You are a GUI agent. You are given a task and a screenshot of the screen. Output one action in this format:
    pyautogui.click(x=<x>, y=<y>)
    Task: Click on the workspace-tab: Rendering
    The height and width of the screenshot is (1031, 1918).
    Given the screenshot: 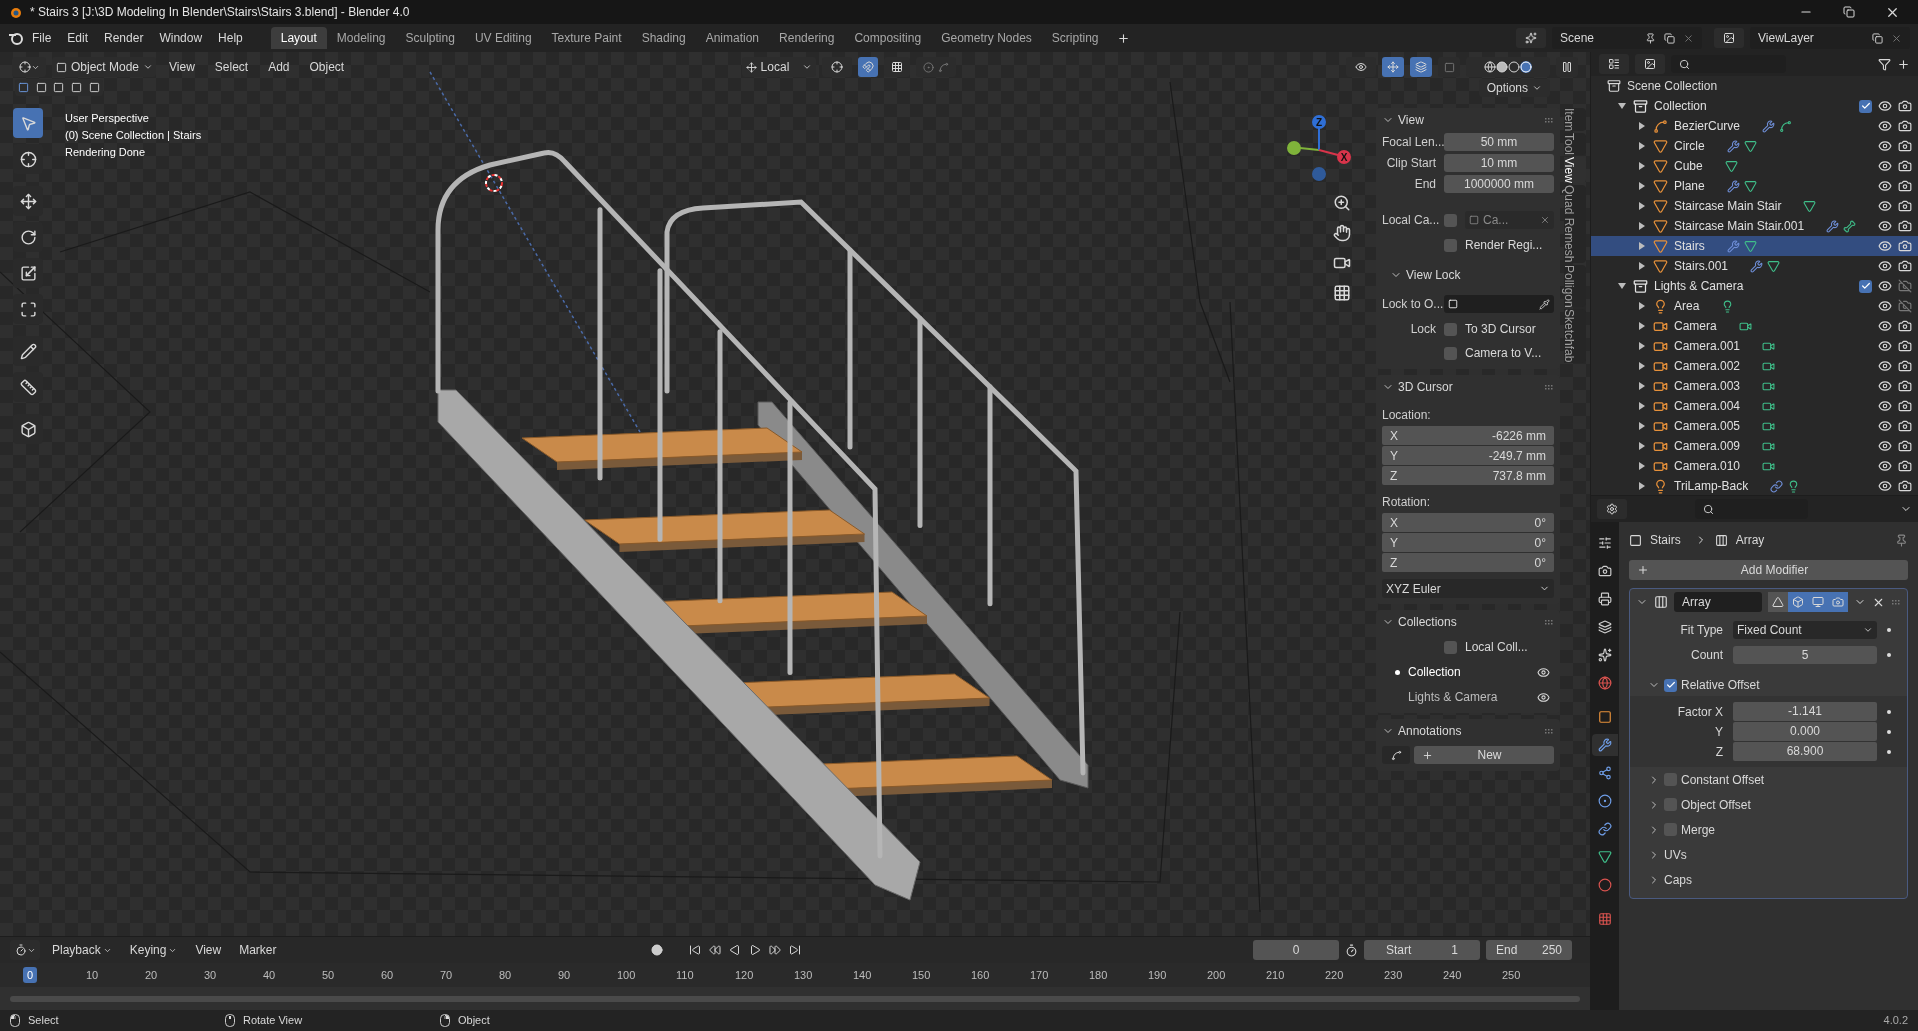 What is the action you would take?
    pyautogui.click(x=807, y=38)
    